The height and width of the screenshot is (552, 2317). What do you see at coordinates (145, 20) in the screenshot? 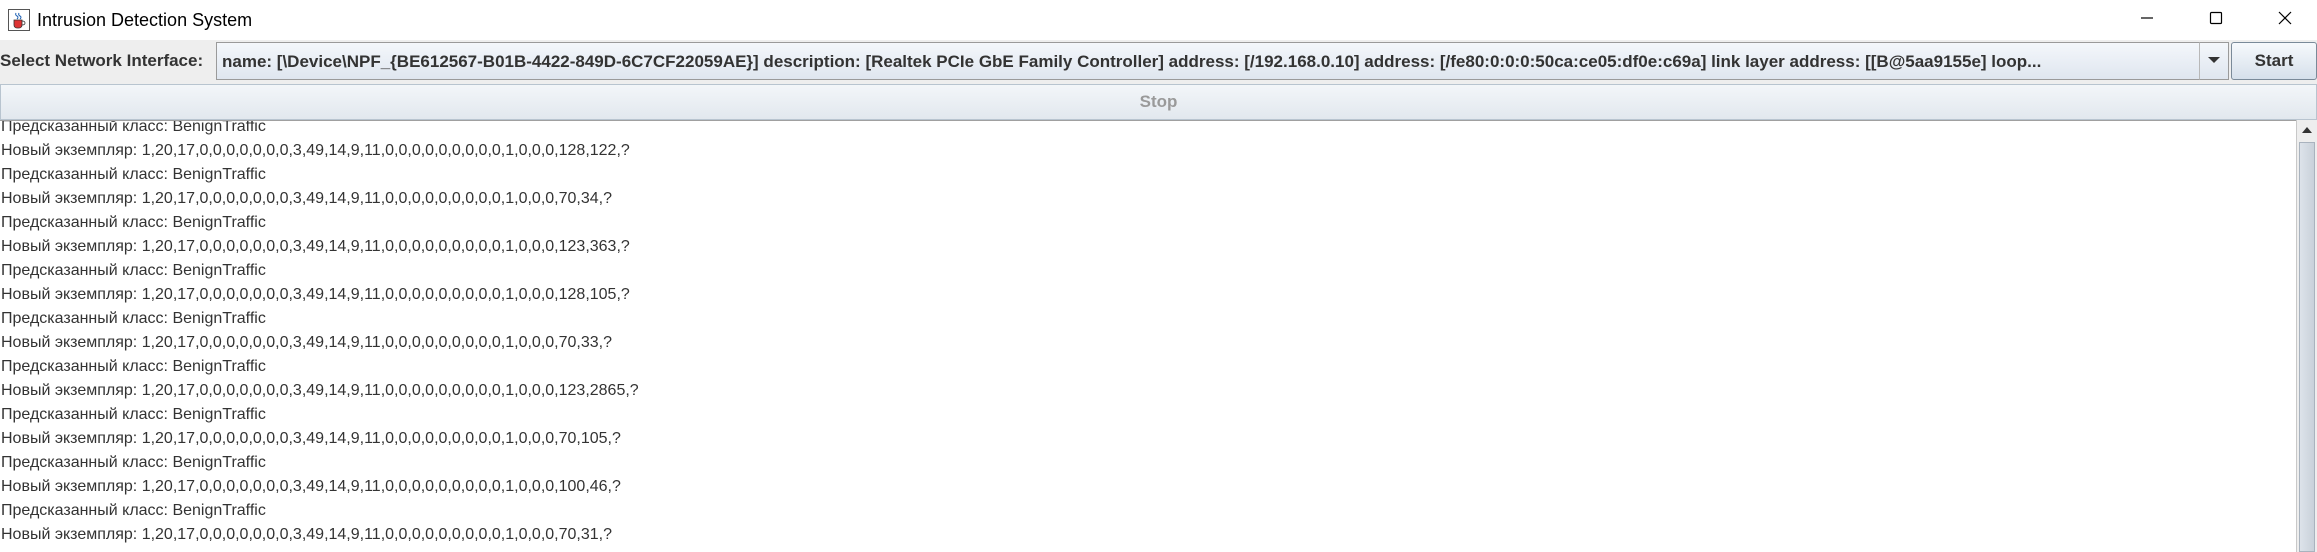
I see `window-title: Intrusion Detection System` at bounding box center [145, 20].